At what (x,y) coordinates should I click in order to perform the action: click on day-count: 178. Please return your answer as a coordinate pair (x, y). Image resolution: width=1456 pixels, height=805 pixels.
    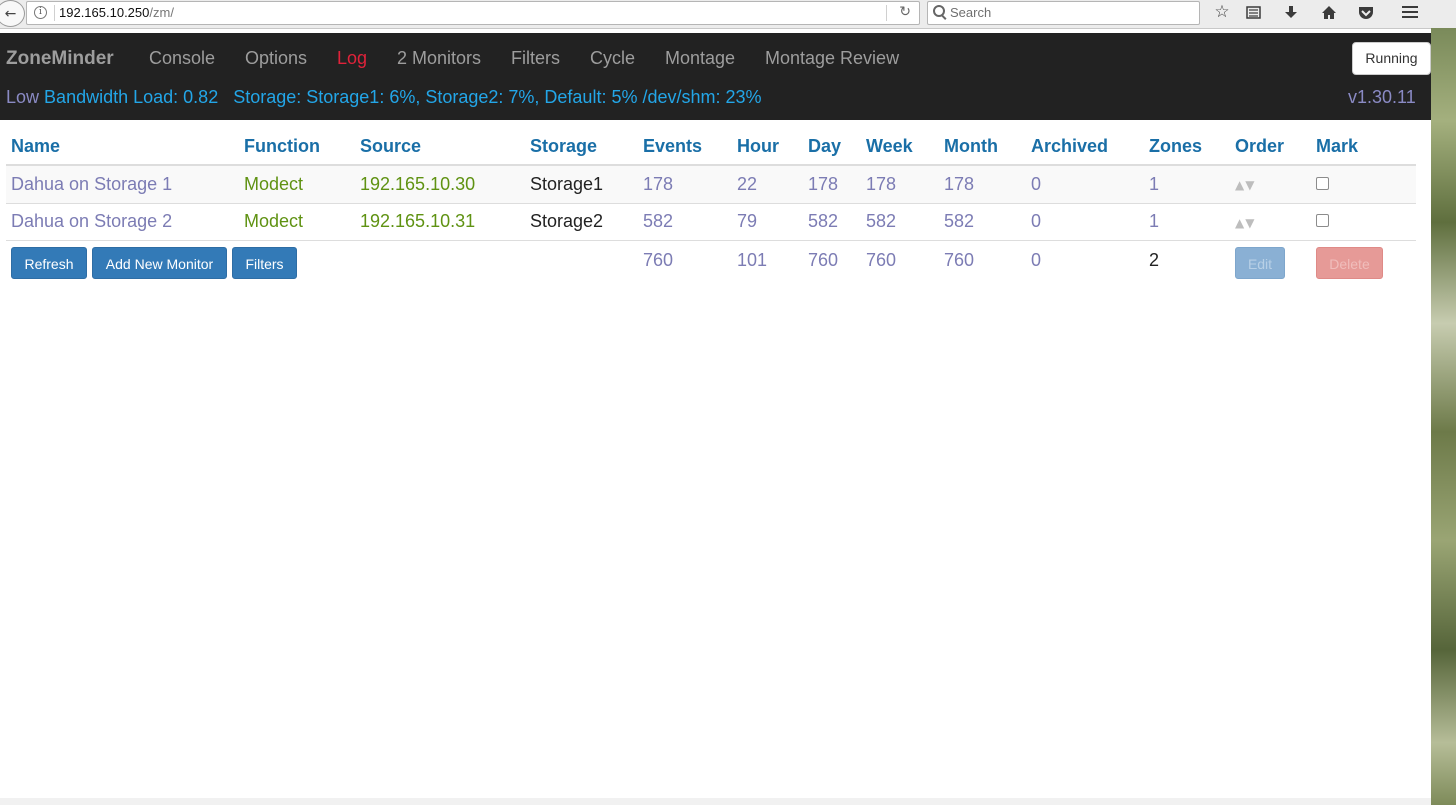
    Looking at the image, I should click on (823, 184).